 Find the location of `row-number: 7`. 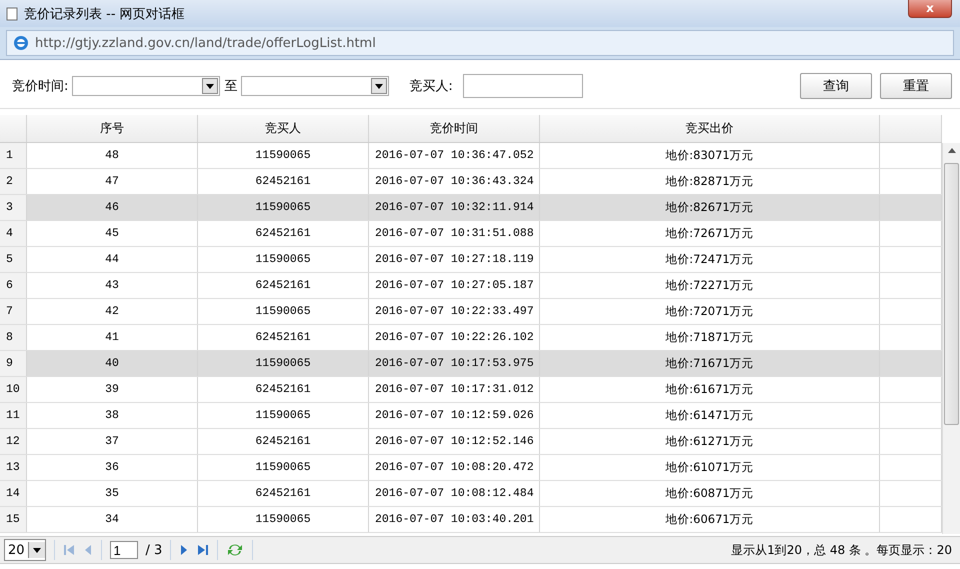

row-number: 7 is located at coordinates (9, 311).